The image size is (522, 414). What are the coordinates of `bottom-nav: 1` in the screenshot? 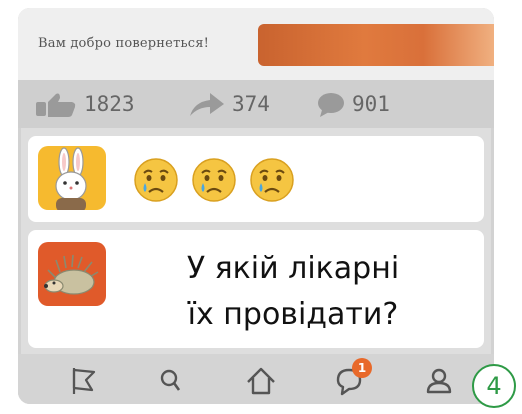 It's located at (256, 379).